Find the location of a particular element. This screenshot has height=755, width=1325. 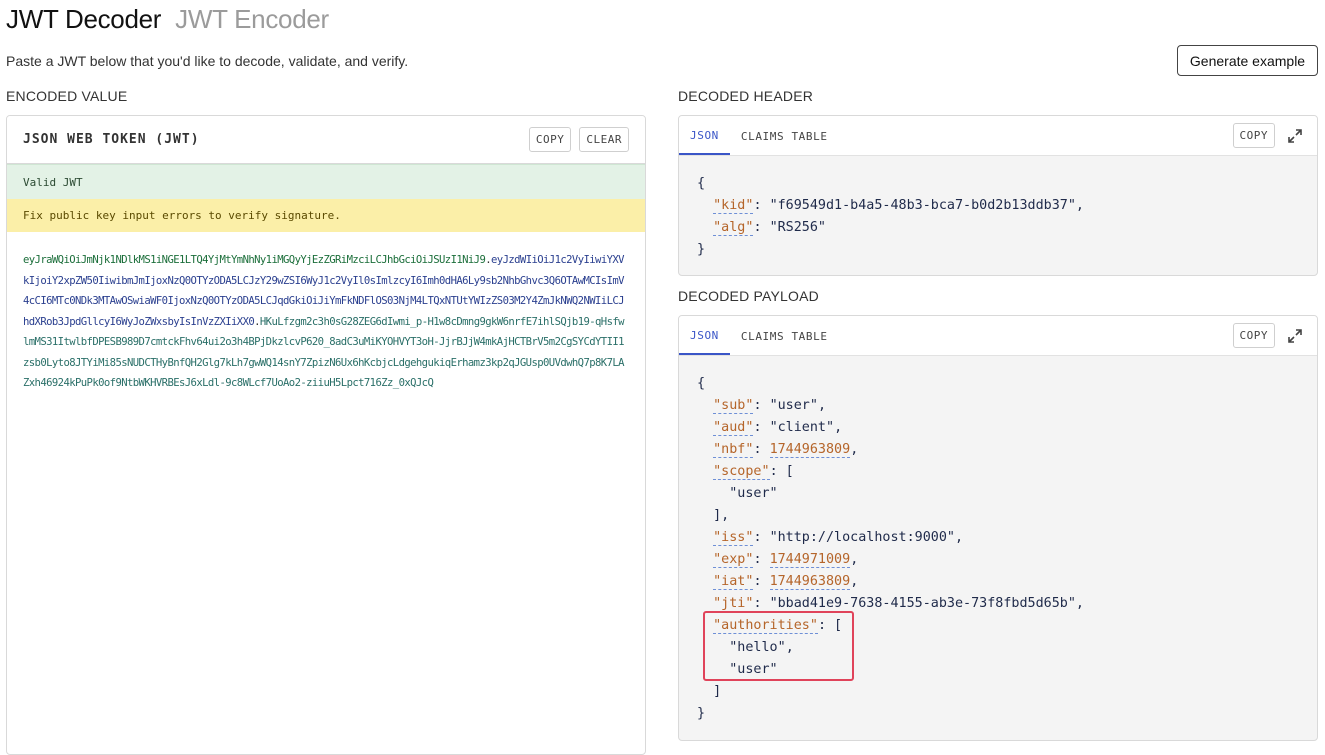

clear-token-button: CLEAR is located at coordinates (604, 139).